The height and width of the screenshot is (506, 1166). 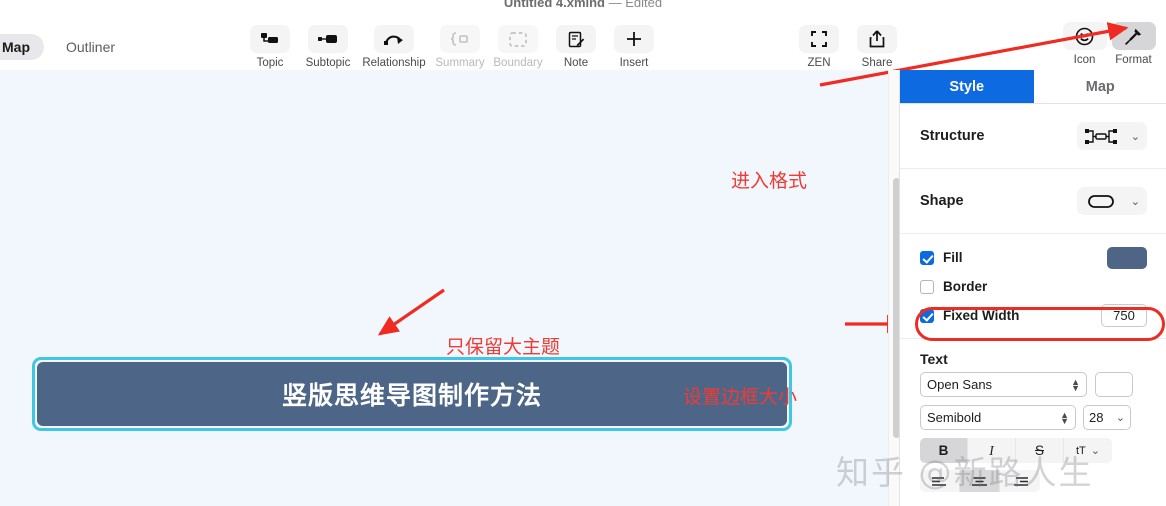 I want to click on smiley-icon, so click(x=1084, y=36).